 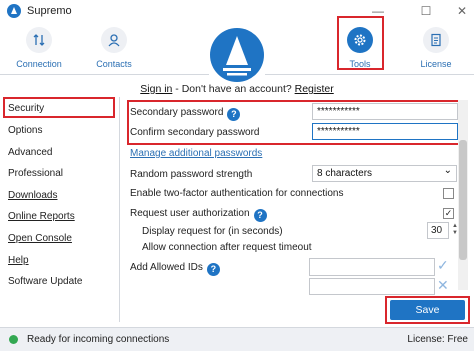 What do you see at coordinates (98, 339) in the screenshot?
I see `status-text: Ready for incoming connections` at bounding box center [98, 339].